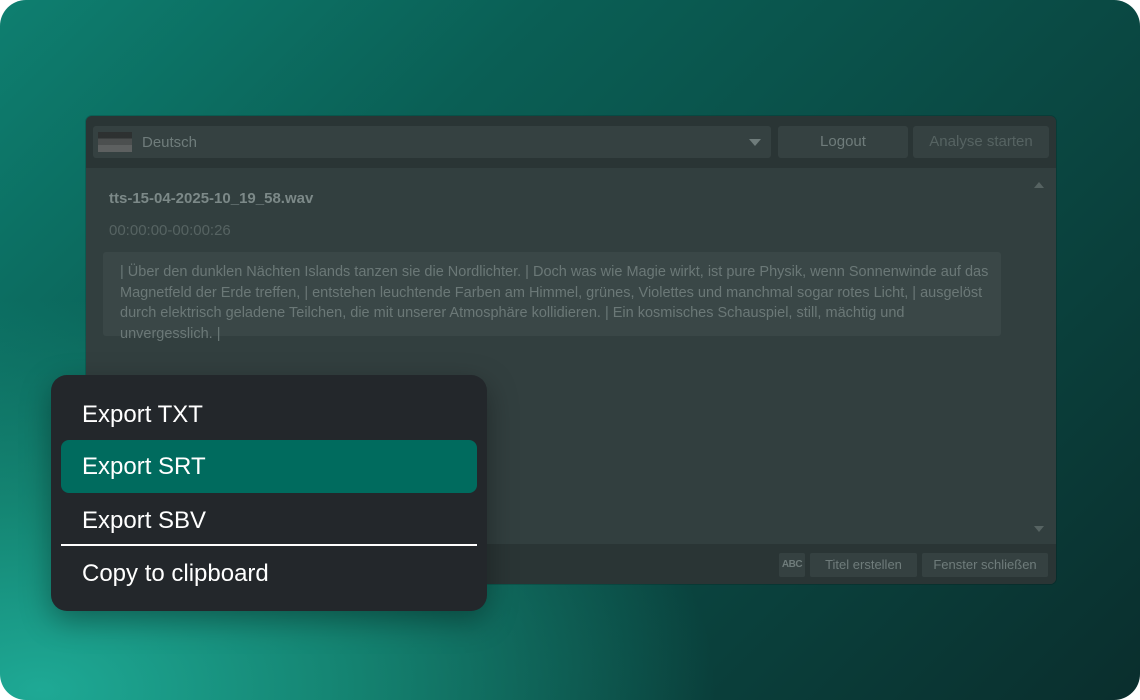  What do you see at coordinates (985, 565) in the screenshot?
I see `close-window-button: Fenster schließen` at bounding box center [985, 565].